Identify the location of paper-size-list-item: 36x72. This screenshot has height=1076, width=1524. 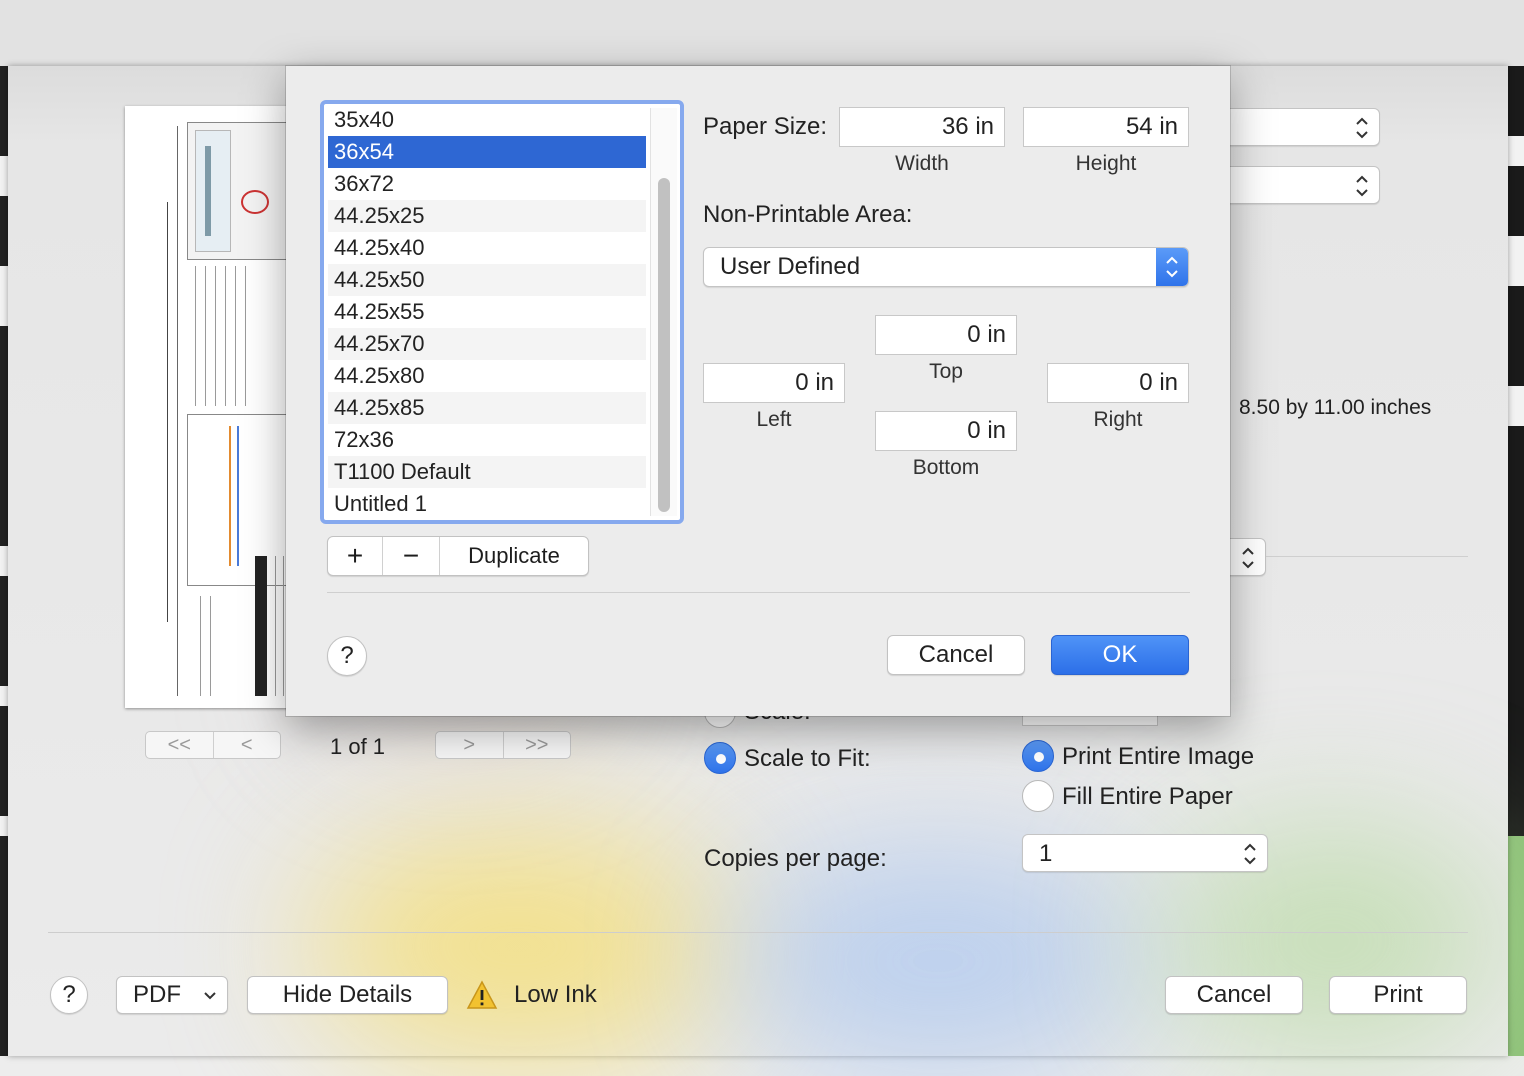
(487, 184).